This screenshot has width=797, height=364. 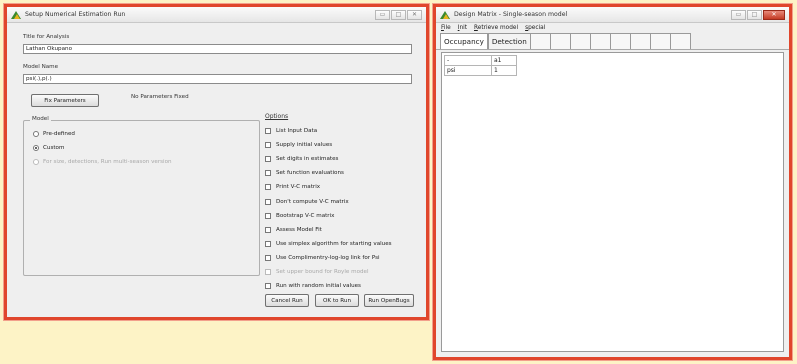 What do you see at coordinates (468, 70) in the screenshot?
I see `grid-row-label: psi` at bounding box center [468, 70].